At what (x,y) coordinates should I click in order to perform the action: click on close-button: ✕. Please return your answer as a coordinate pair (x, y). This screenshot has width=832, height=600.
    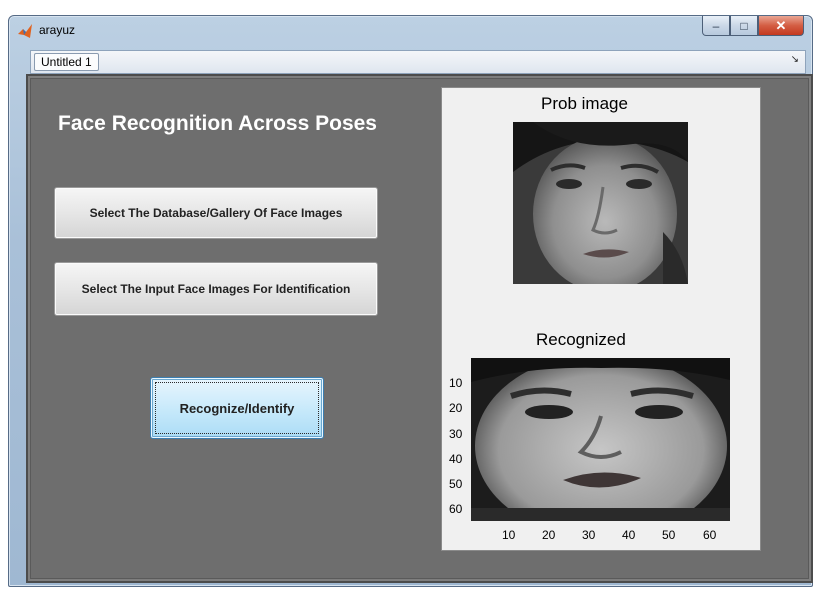
    Looking at the image, I should click on (781, 26).